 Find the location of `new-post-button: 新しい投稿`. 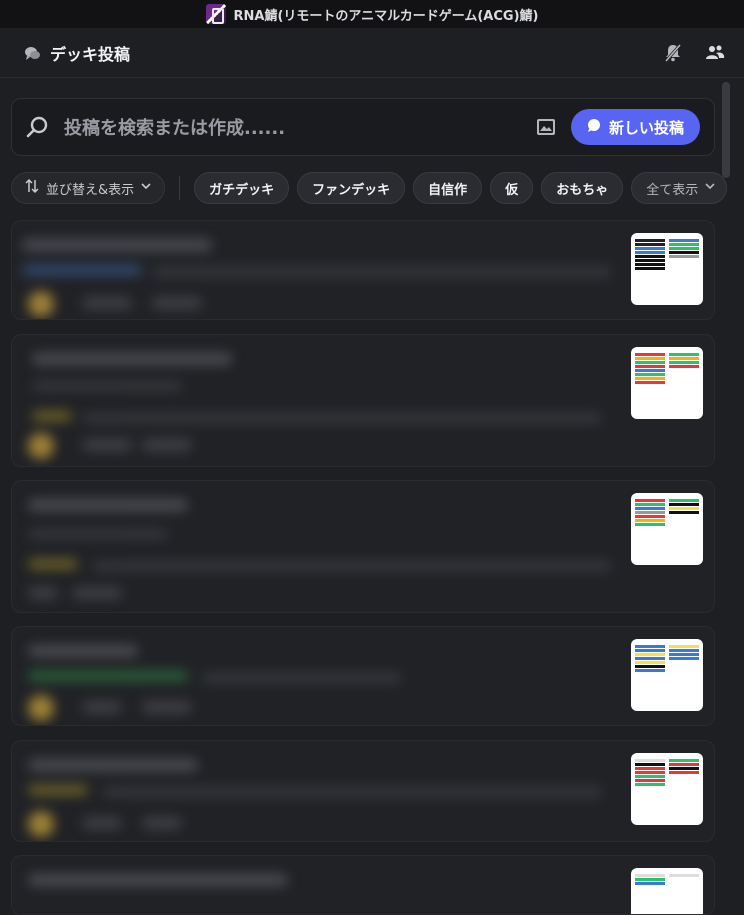

new-post-button: 新しい投稿 is located at coordinates (635, 127).